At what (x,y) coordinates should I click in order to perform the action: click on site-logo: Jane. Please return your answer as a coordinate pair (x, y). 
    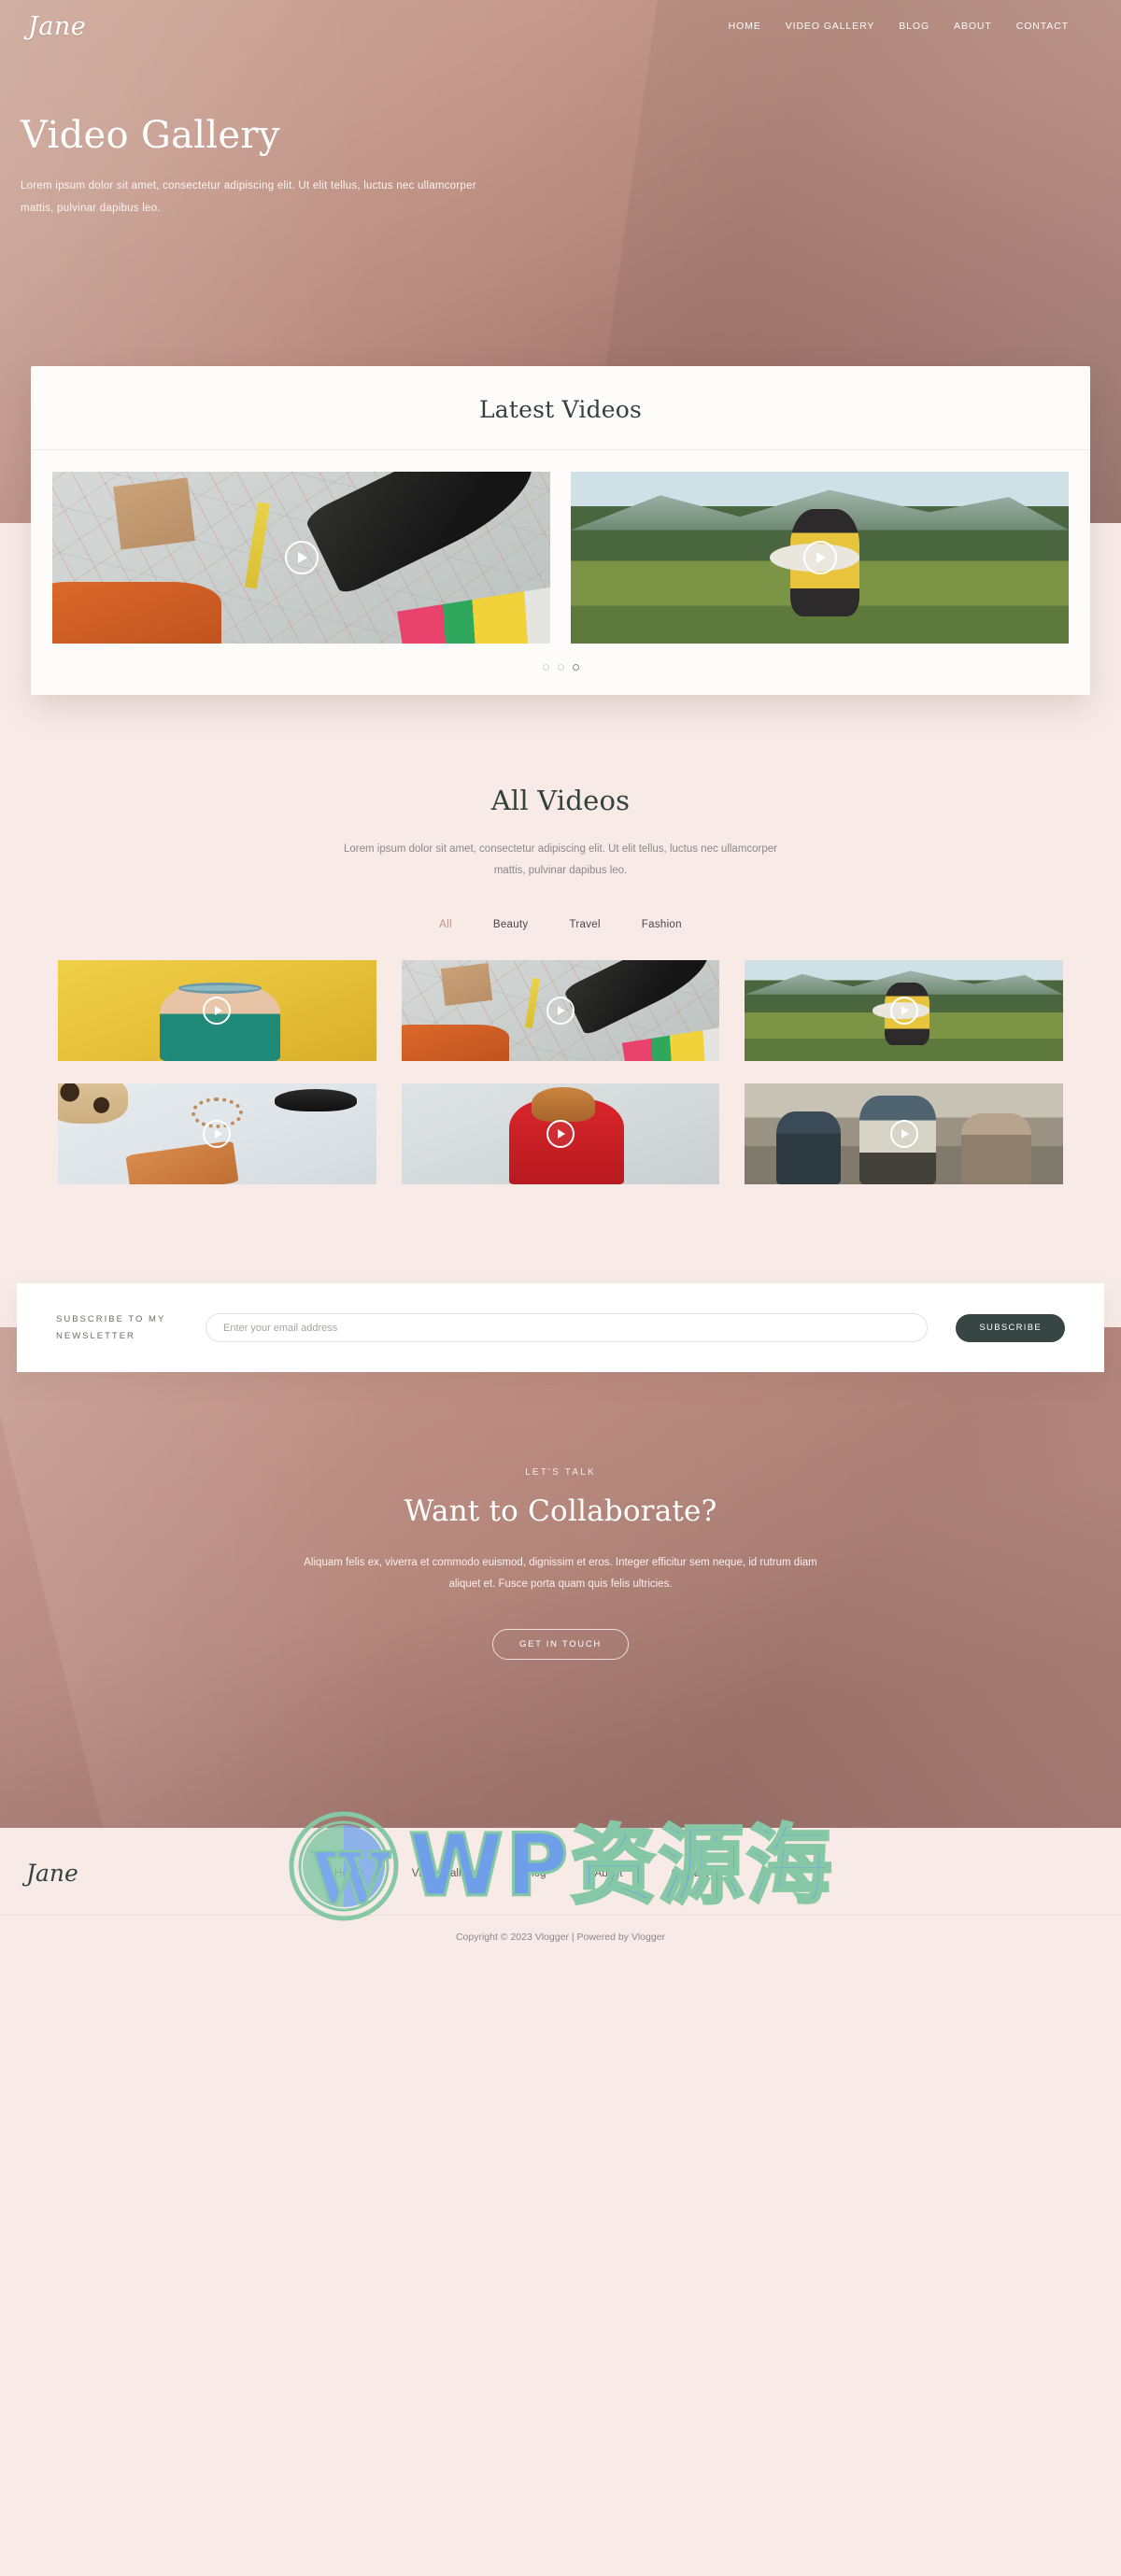
    Looking at the image, I should click on (57, 26).